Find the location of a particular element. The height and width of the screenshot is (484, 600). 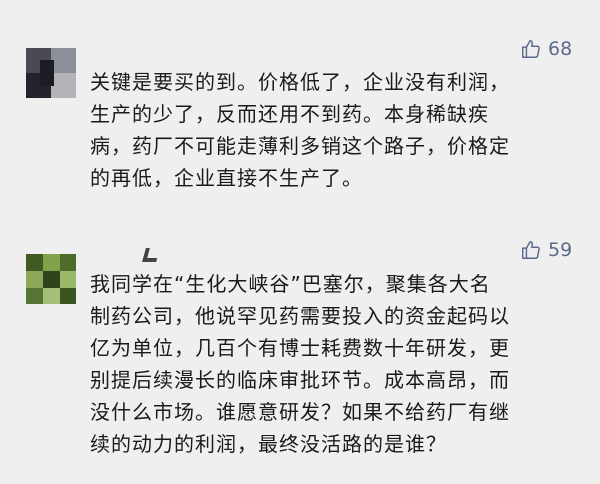

comment-line: 病，药厂不可能走薄利多销这个路子，价格定 is located at coordinates (300, 146).